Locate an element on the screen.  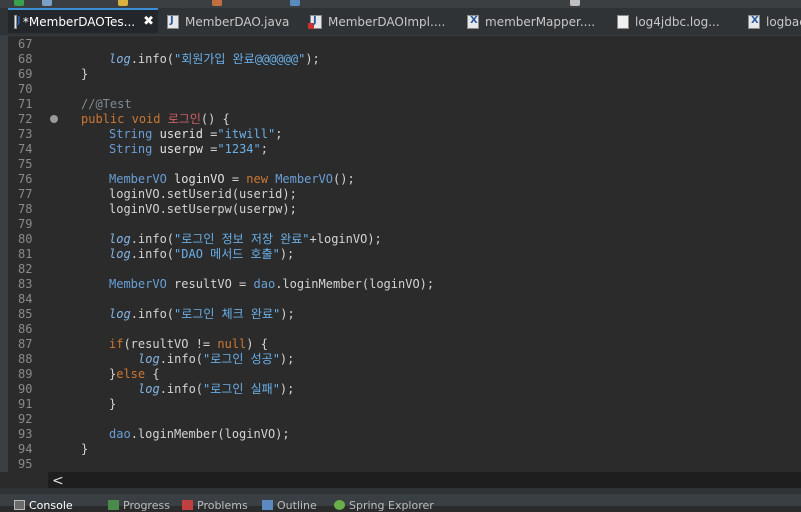
console-icon is located at coordinates (19, 505).